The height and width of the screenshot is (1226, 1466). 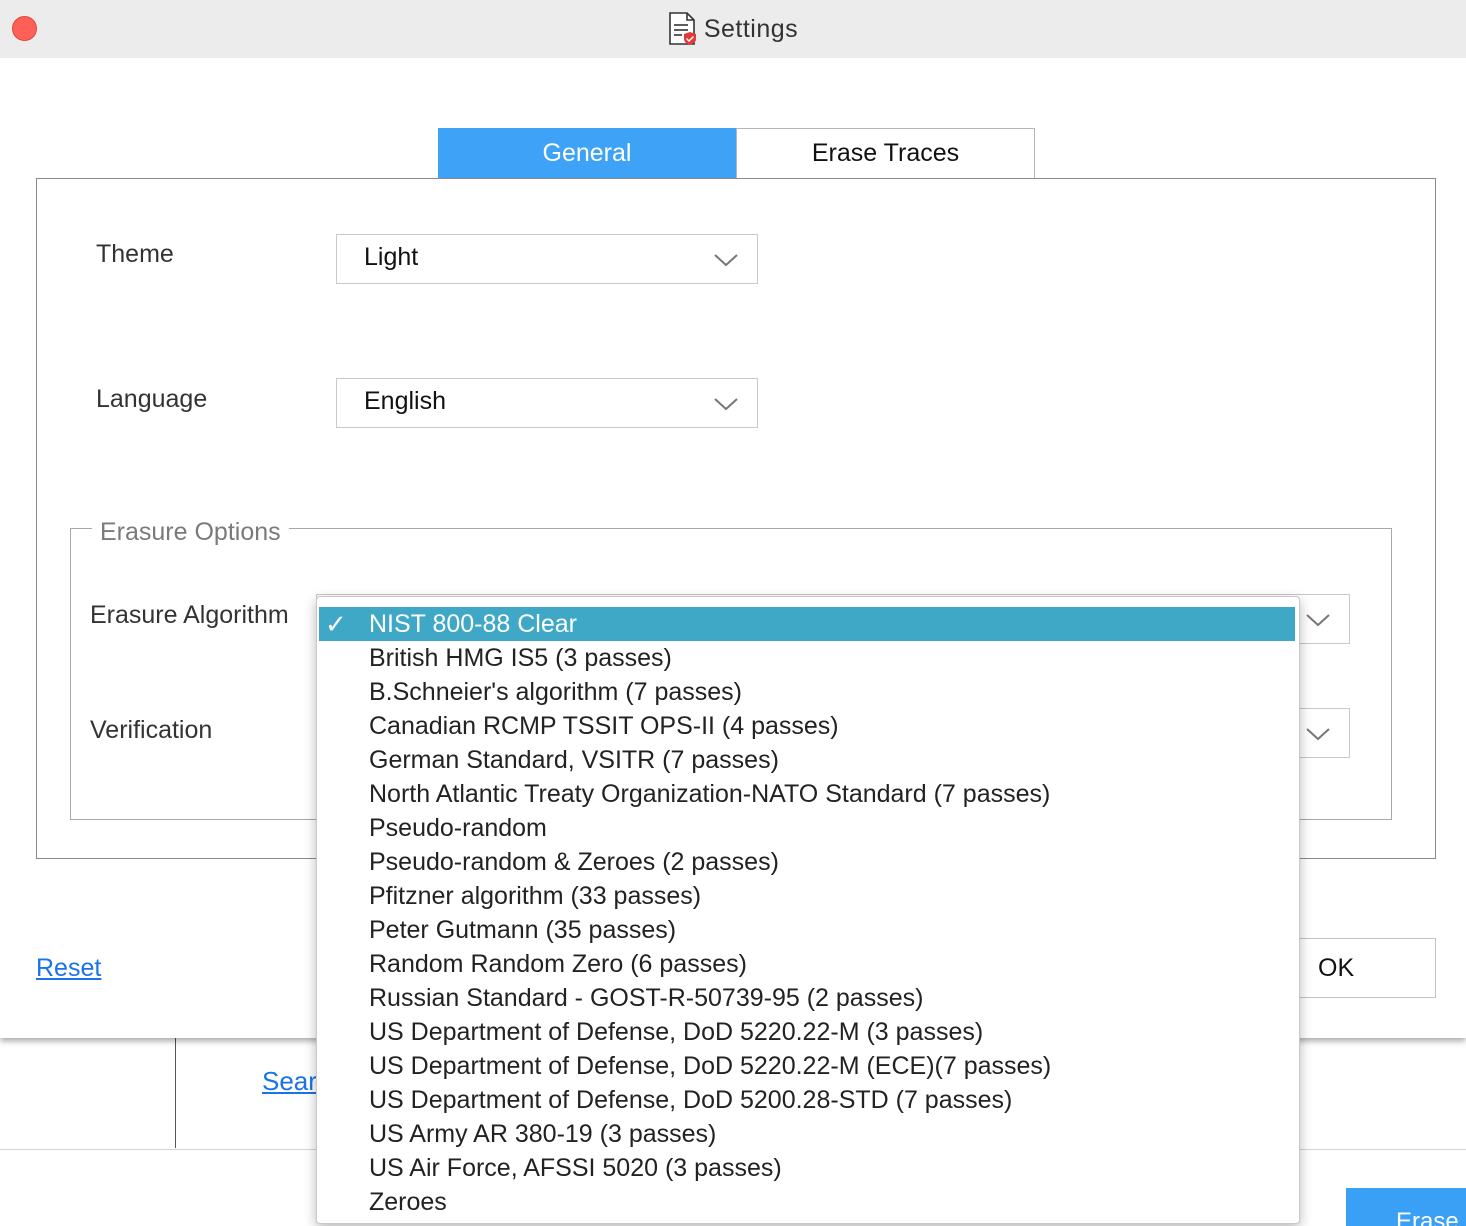 What do you see at coordinates (289, 1081) in the screenshot?
I see `background-search-link: Sear` at bounding box center [289, 1081].